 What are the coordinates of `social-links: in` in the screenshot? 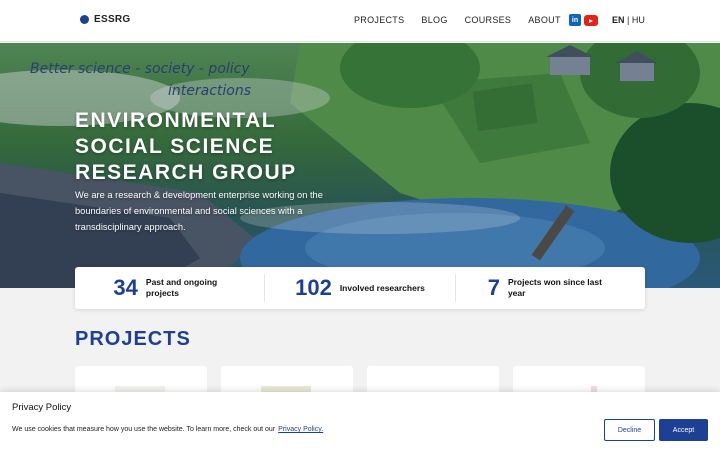 It's located at (583, 20).